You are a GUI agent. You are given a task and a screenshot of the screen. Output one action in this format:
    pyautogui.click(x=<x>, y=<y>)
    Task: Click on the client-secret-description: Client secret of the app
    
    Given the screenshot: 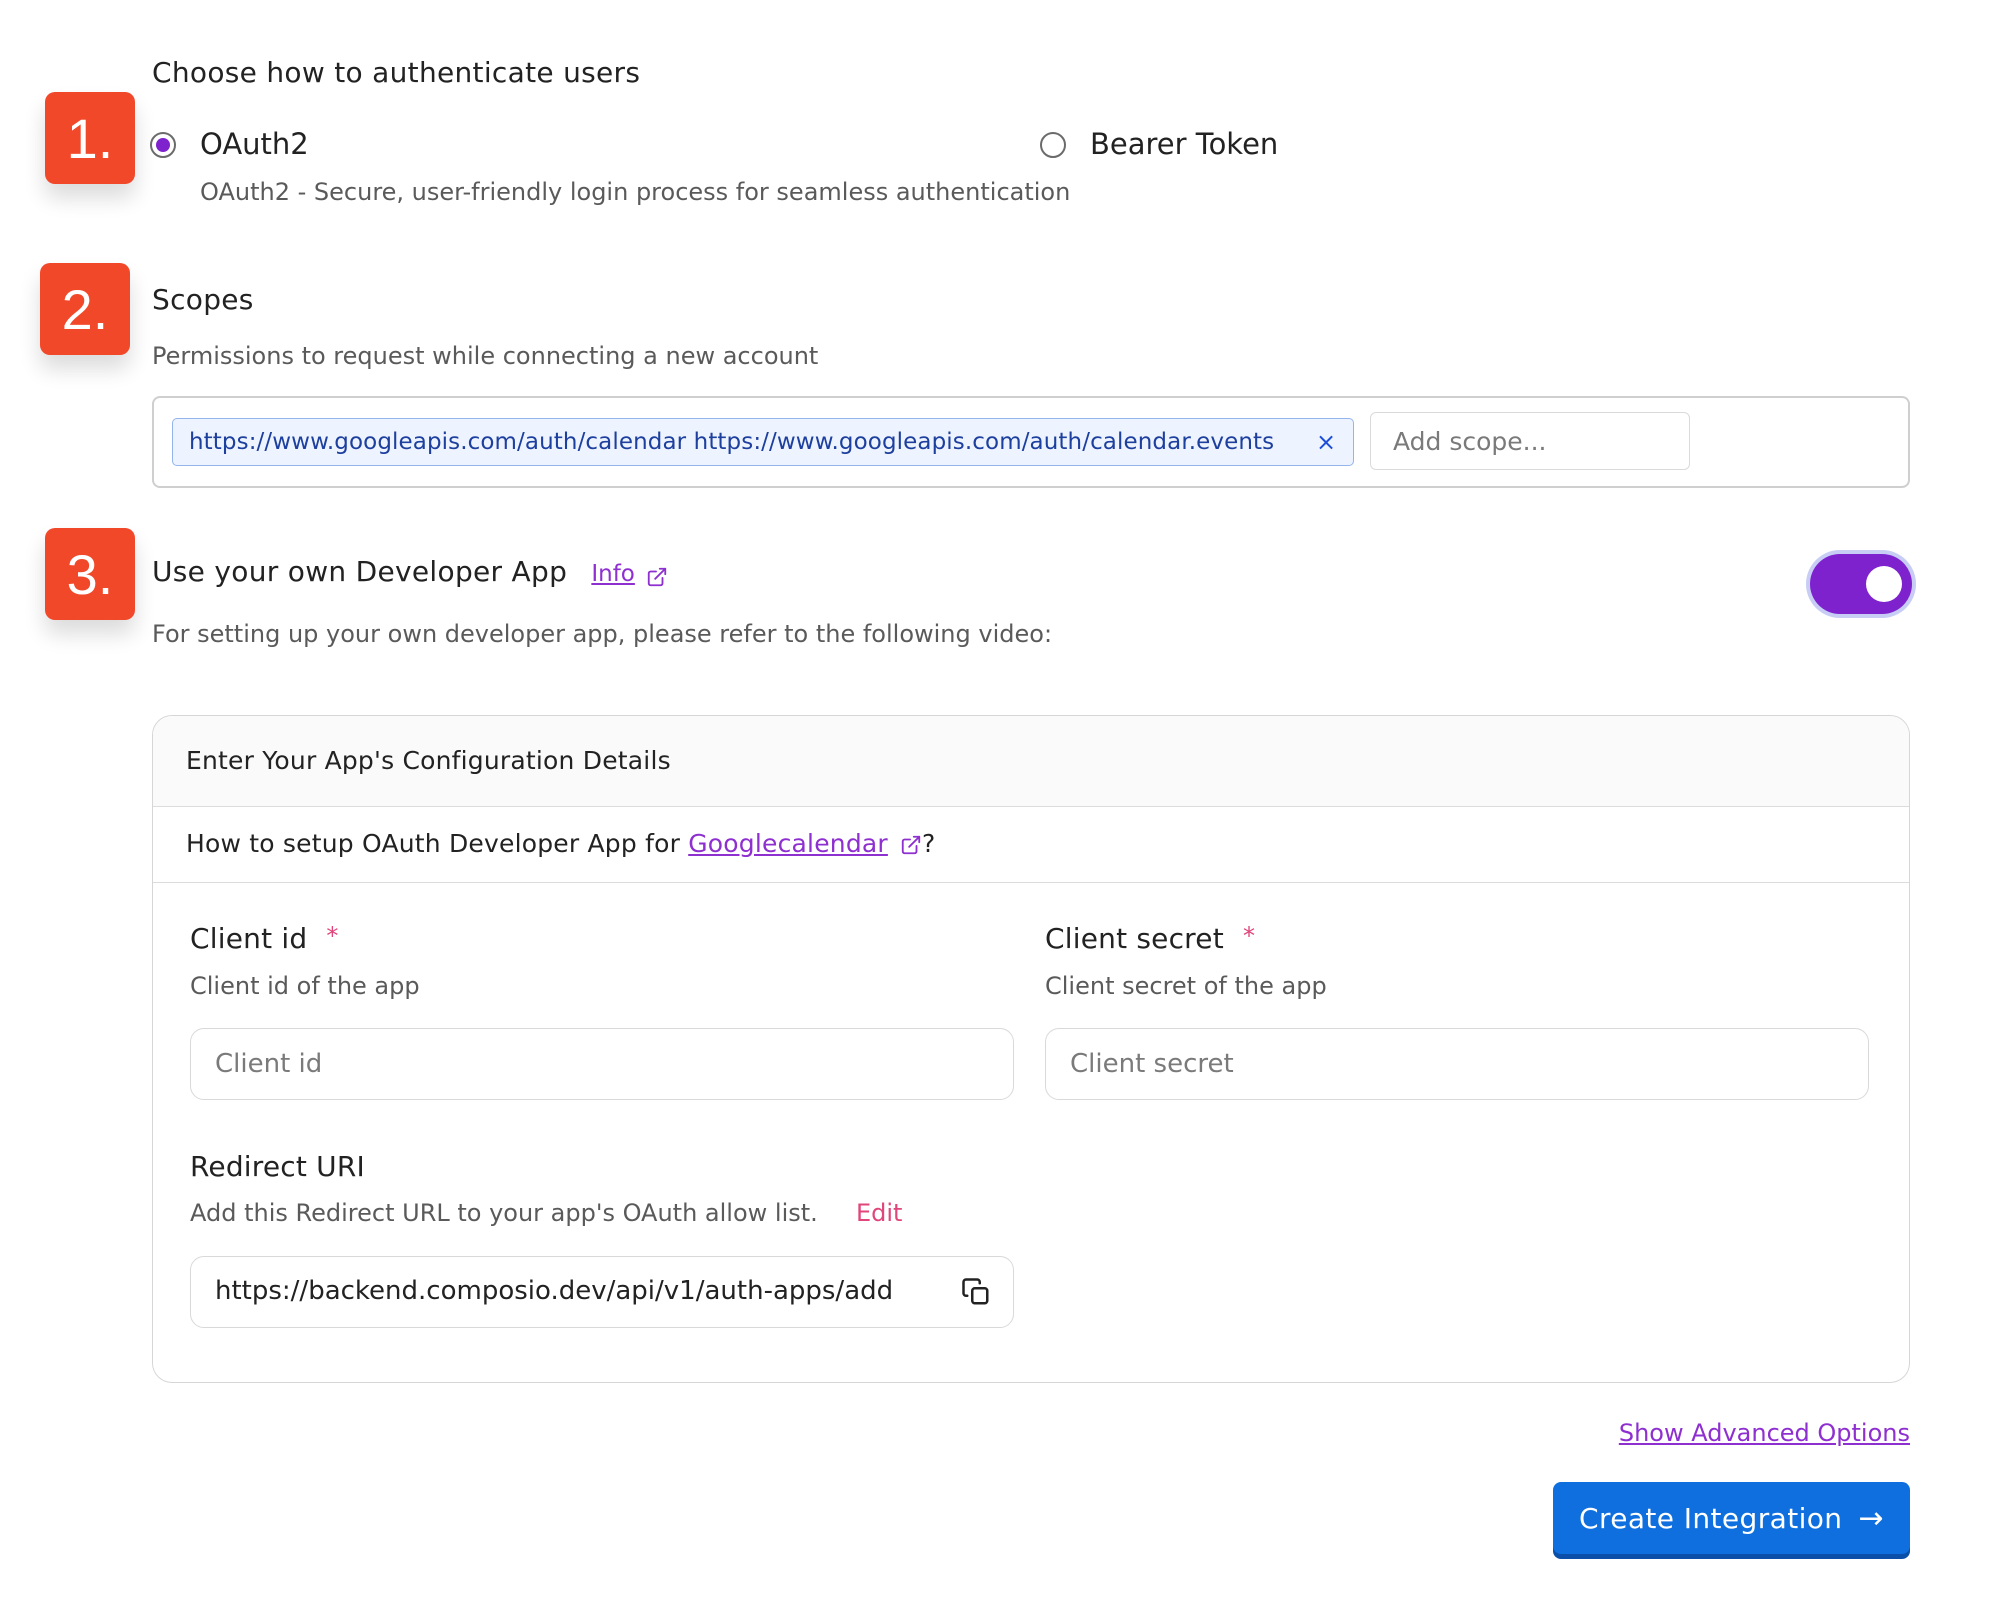 What is the action you would take?
    pyautogui.click(x=1186, y=986)
    